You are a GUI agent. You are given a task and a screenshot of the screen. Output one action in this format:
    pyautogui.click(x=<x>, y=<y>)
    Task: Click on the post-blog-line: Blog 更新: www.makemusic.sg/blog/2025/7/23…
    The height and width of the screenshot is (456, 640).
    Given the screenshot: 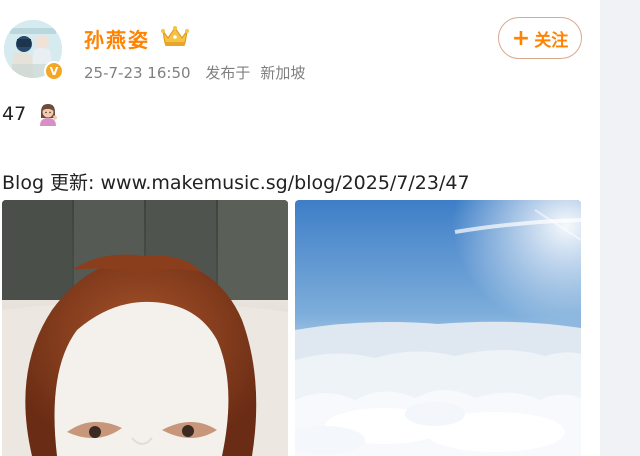 What is the action you would take?
    pyautogui.click(x=236, y=181)
    